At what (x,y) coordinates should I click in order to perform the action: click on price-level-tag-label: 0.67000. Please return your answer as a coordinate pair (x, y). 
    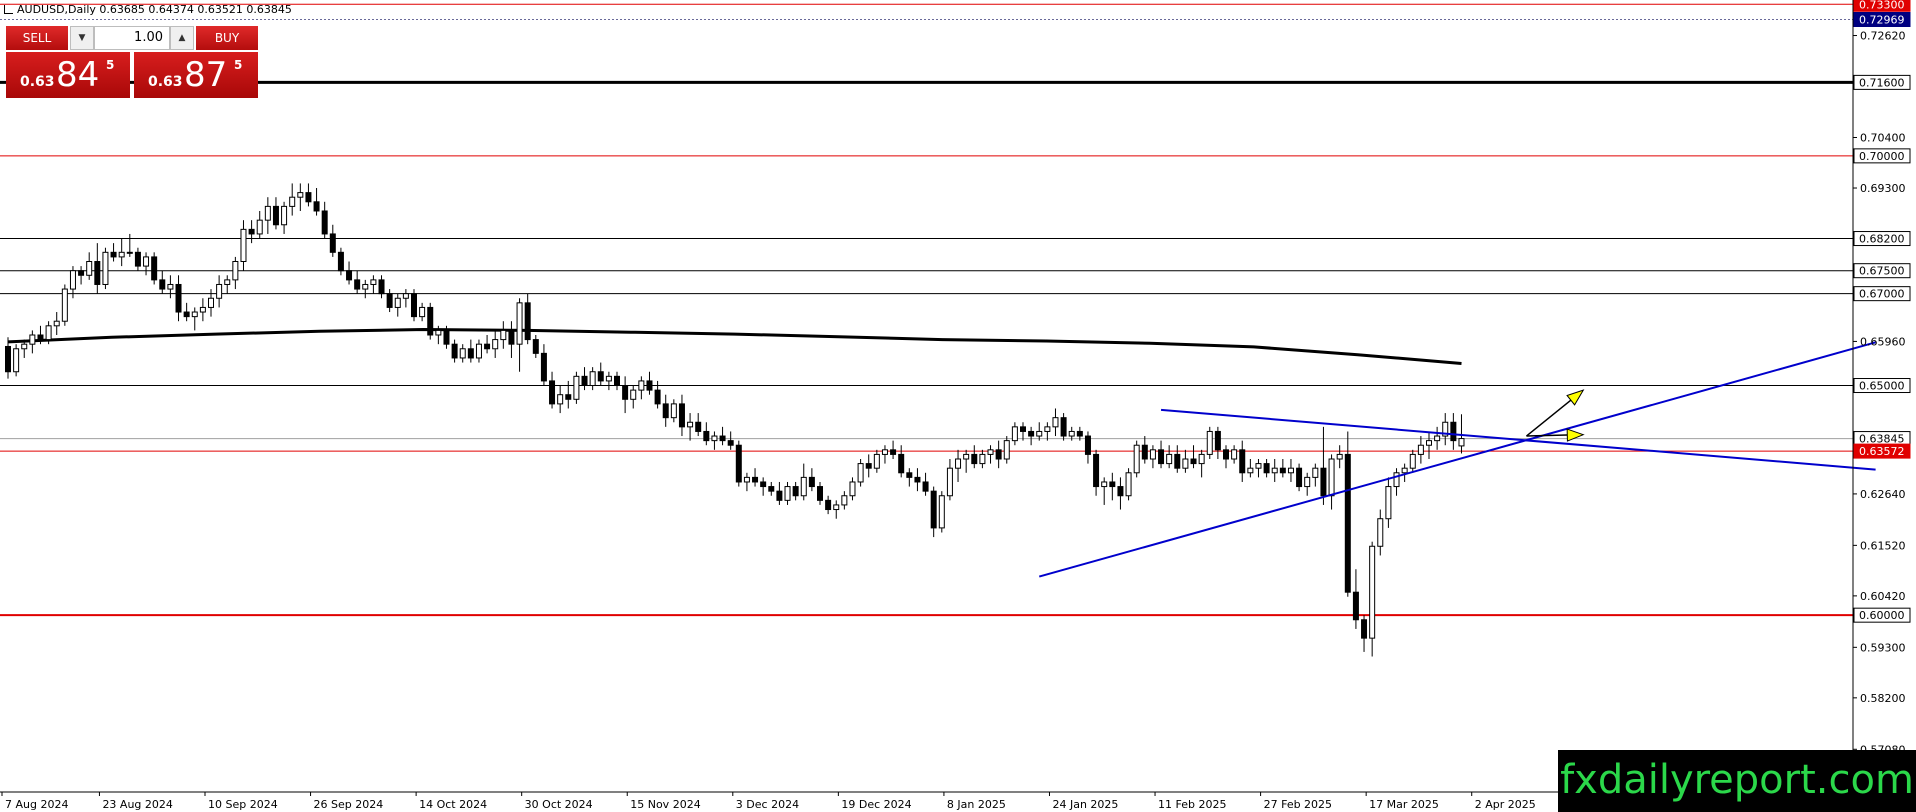
    Looking at the image, I should click on (1882, 294).